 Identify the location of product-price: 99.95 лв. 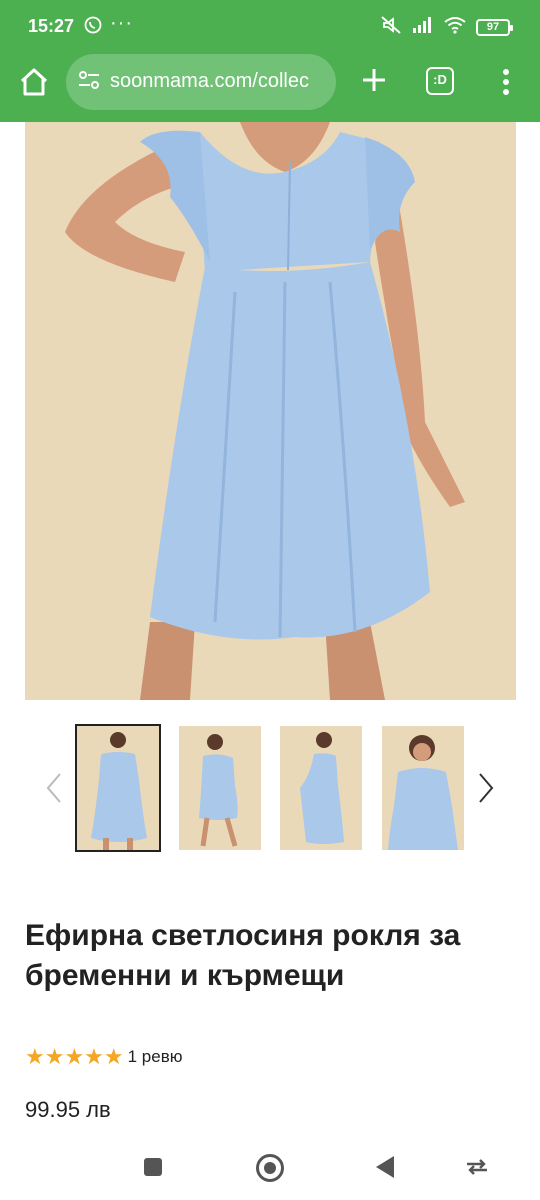
(68, 1109).